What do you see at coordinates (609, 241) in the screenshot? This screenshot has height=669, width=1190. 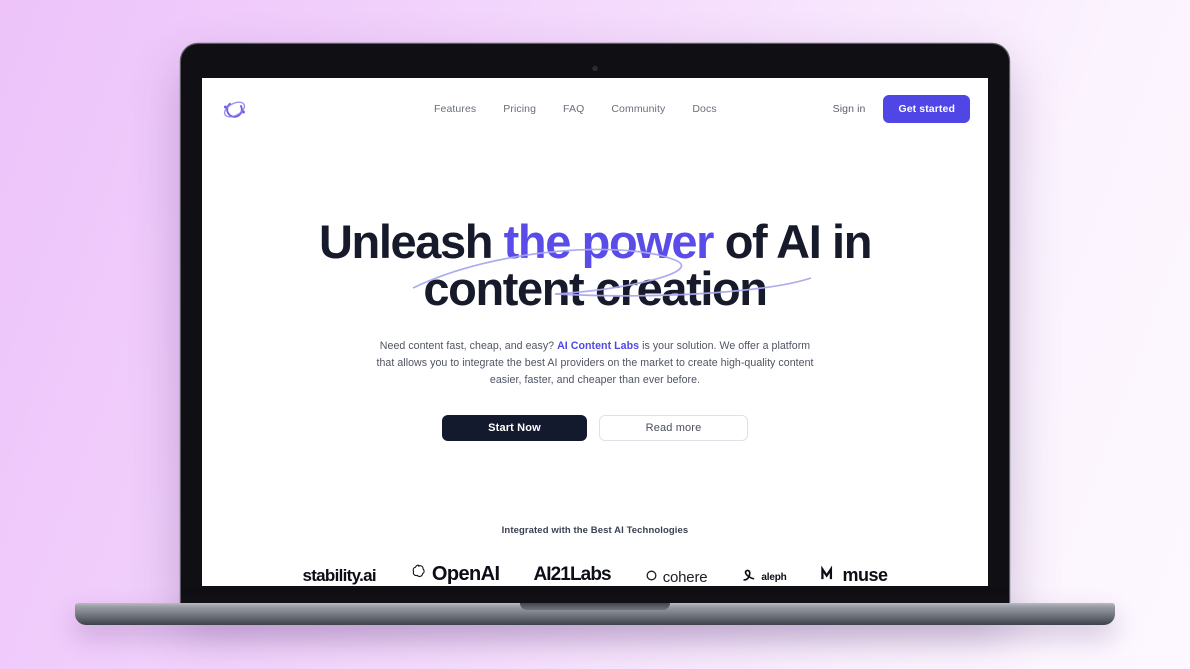 I see `headline-text-accent: the power` at bounding box center [609, 241].